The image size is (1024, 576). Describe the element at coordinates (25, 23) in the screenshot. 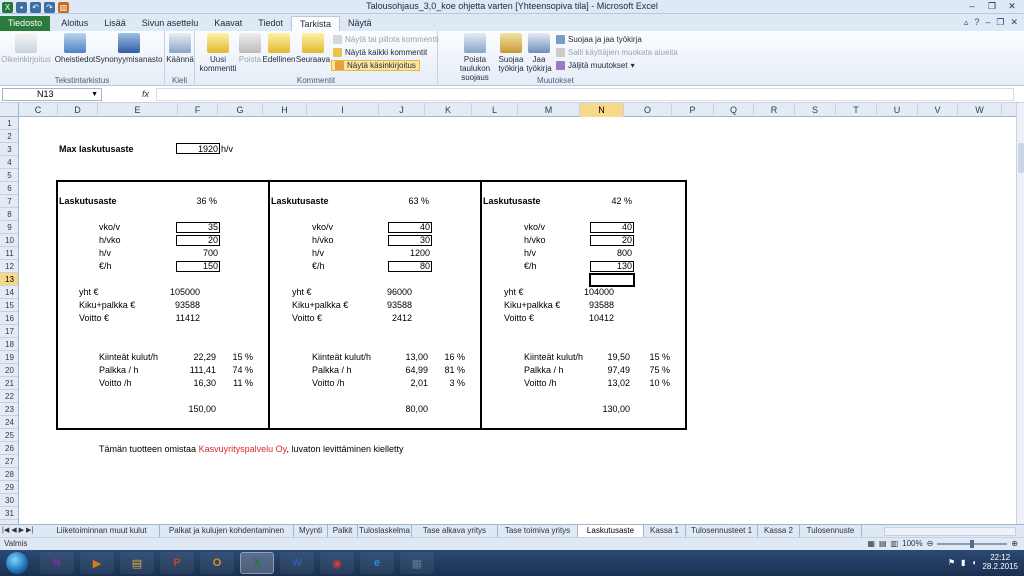

I see `tab-0: Tiedosto` at that location.